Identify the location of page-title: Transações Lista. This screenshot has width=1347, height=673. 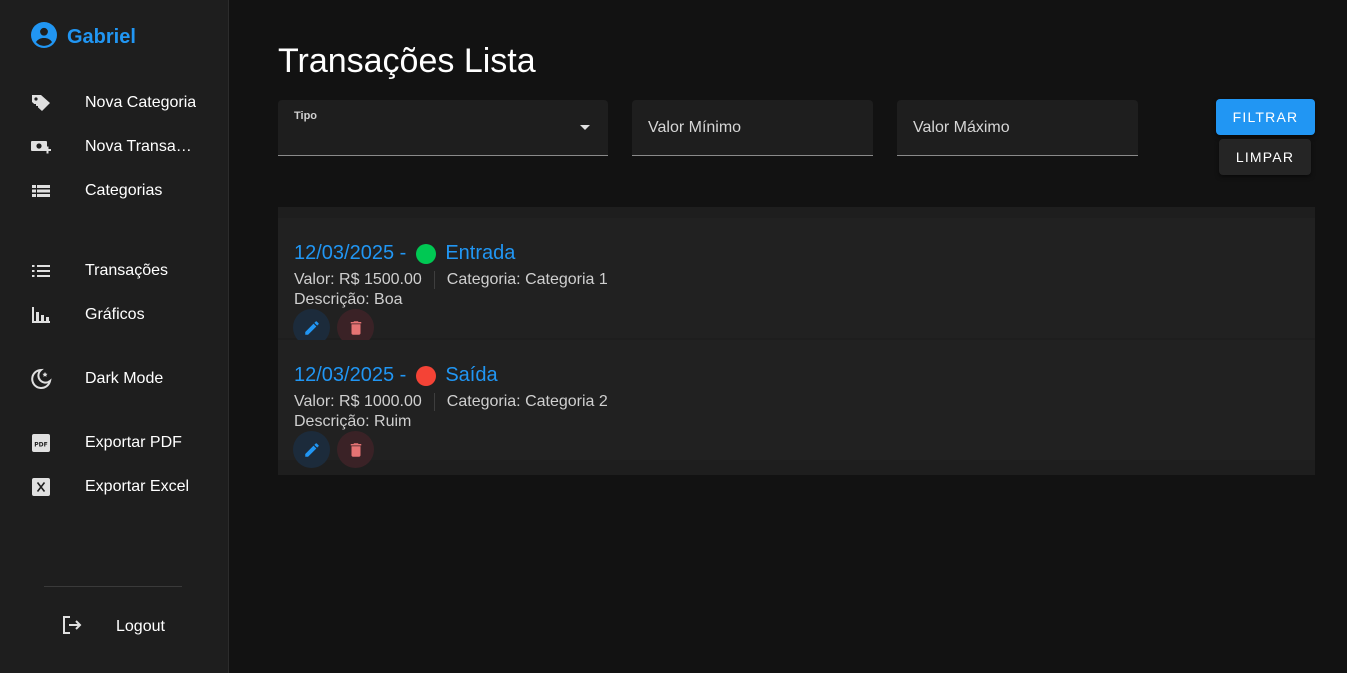
(407, 61).